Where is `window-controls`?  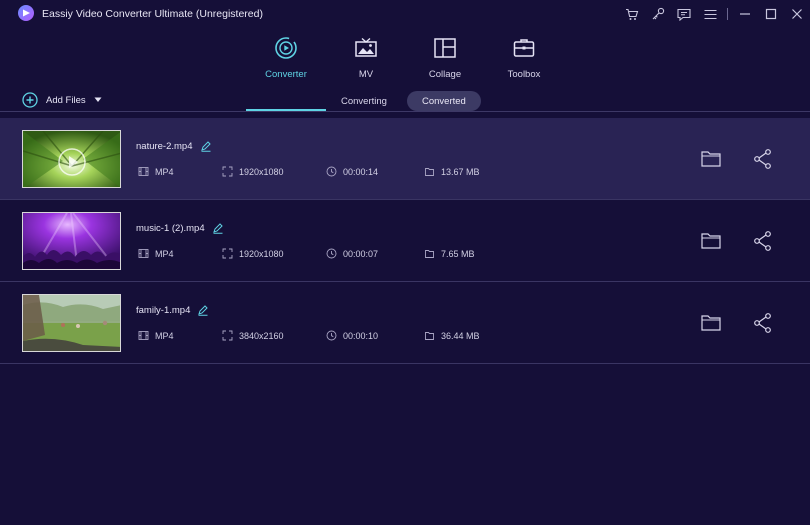
window-controls is located at coordinates (714, 14).